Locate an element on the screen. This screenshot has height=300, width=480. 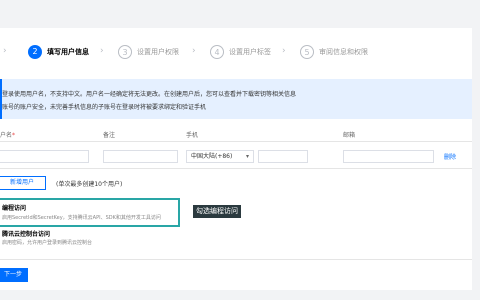
annotation-callout: 勾选编程访问 is located at coordinates (217, 211).